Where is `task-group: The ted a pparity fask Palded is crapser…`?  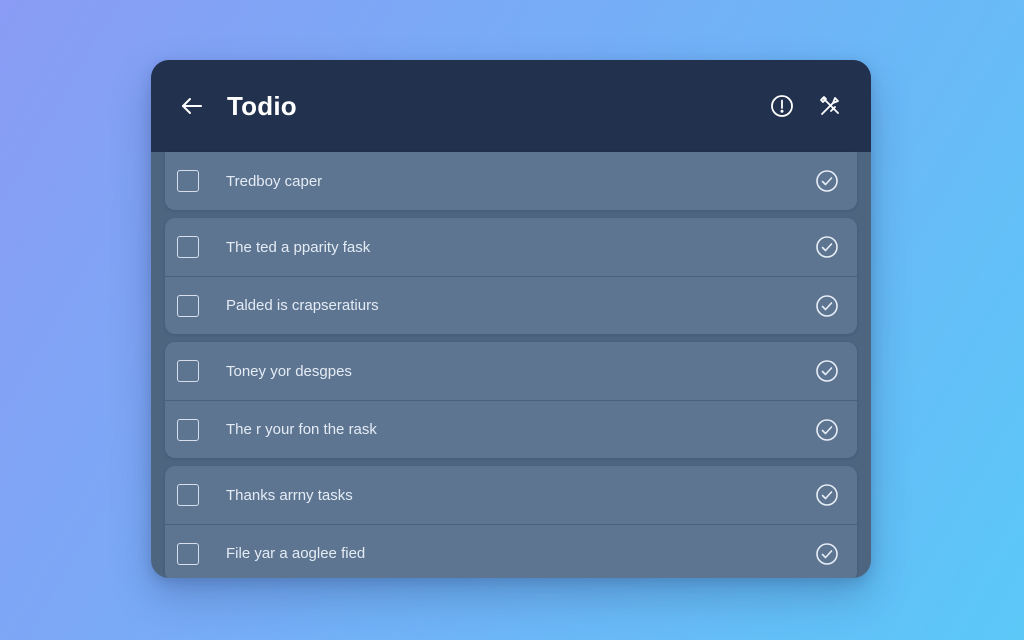 task-group: The ted a pparity fask Palded is crapser… is located at coordinates (511, 276).